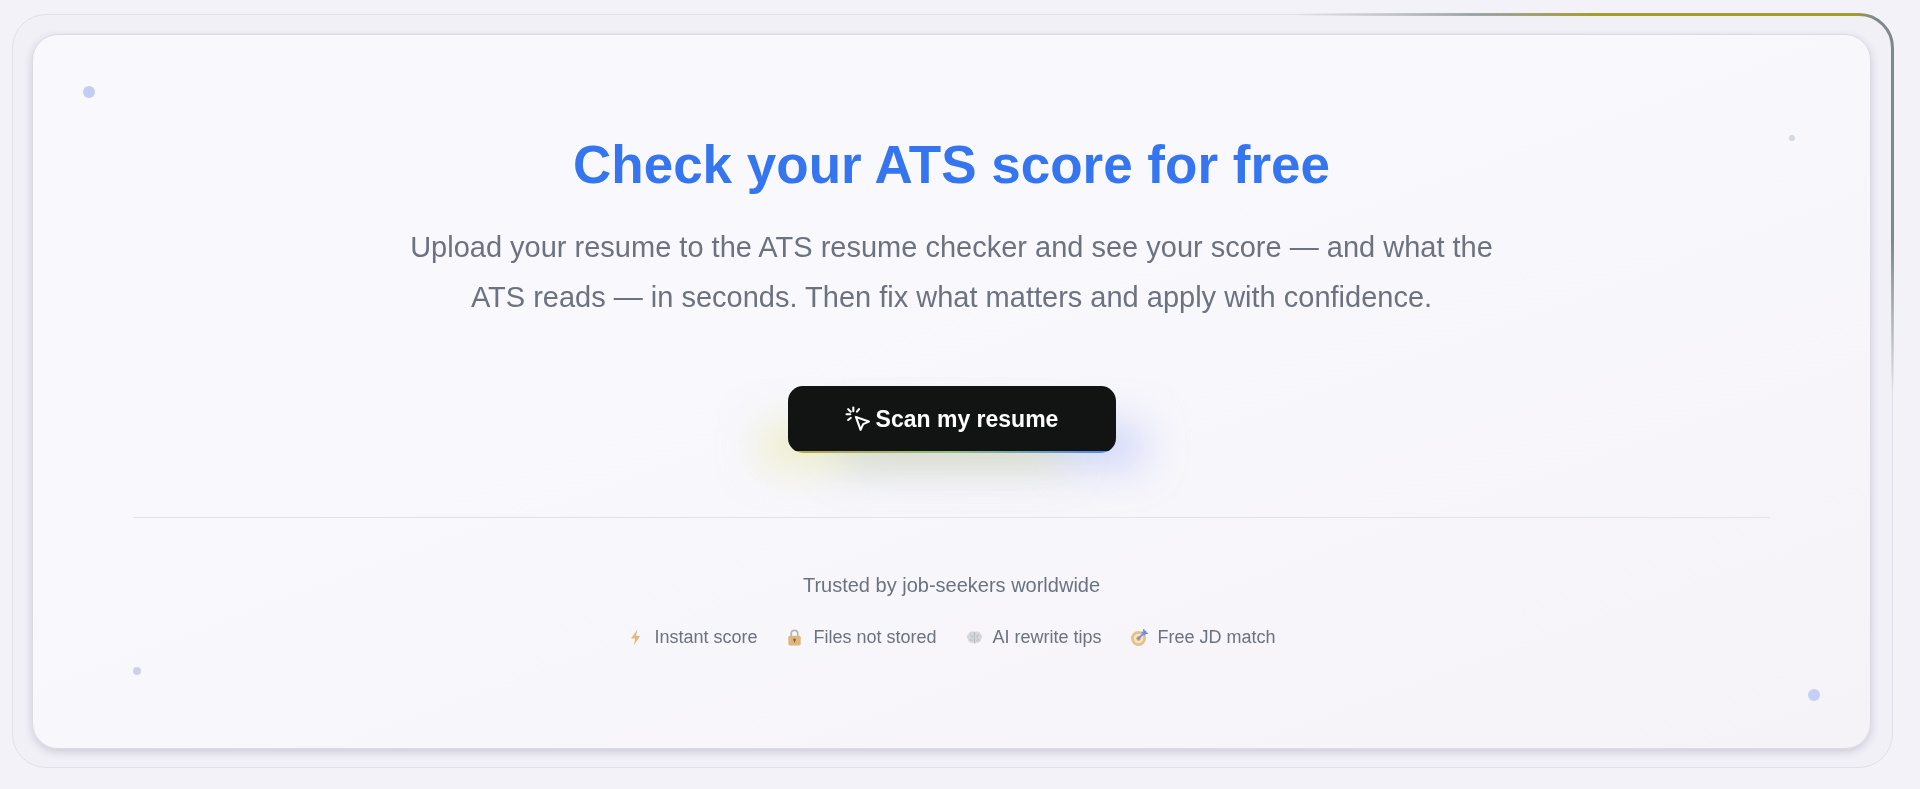 This screenshot has height=789, width=1920. I want to click on padlock-icon, so click(795, 637).